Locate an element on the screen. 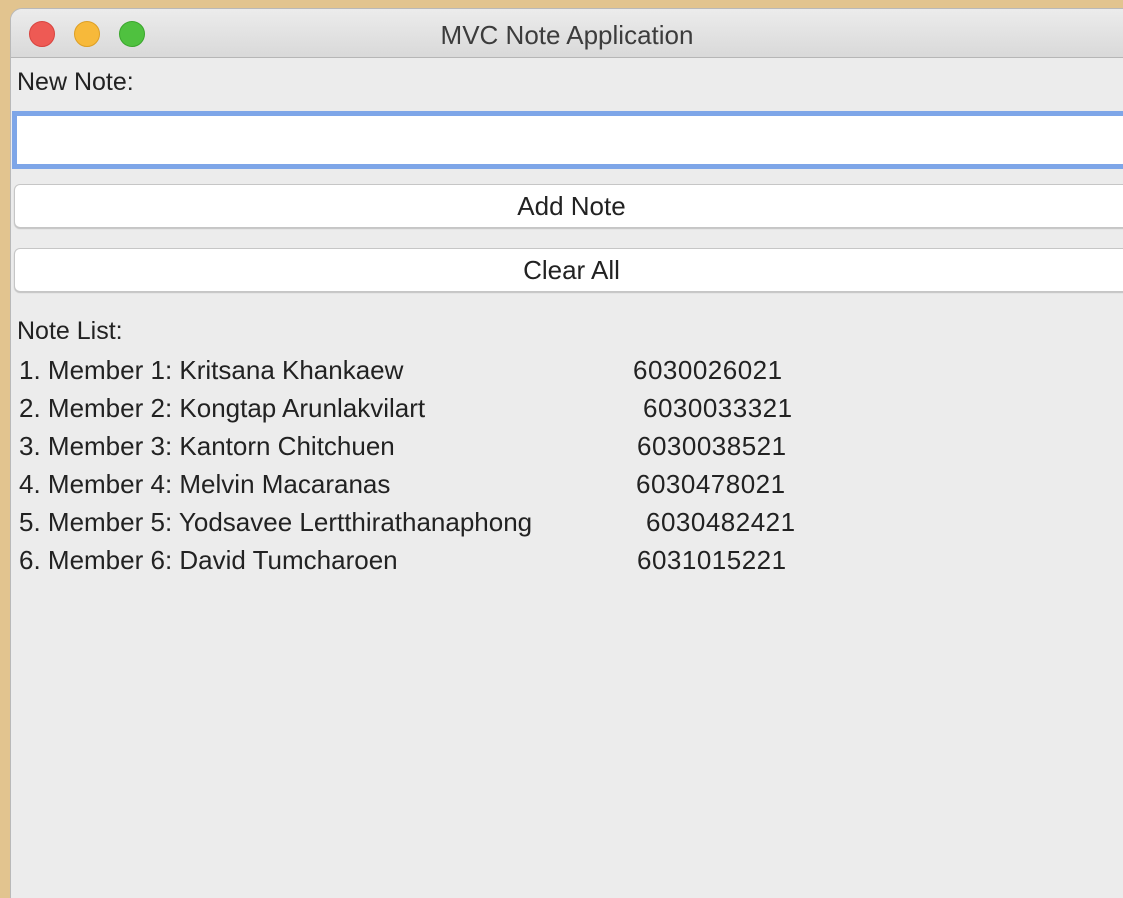  note-list-label: Note List: is located at coordinates (70, 331).